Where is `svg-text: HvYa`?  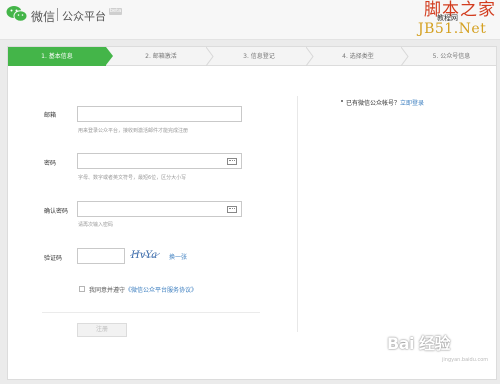 svg-text: HvYa is located at coordinates (143, 255).